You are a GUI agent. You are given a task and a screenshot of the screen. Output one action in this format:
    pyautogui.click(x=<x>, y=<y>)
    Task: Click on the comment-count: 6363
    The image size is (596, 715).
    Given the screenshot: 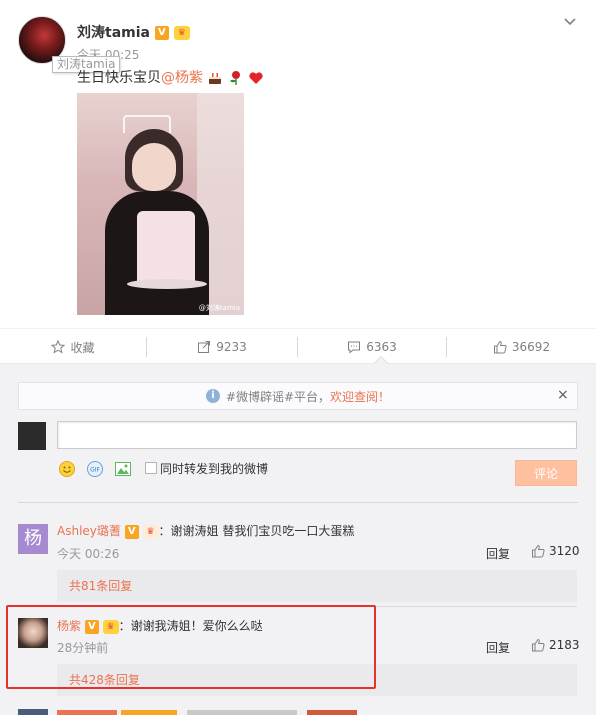 What is the action you would take?
    pyautogui.click(x=381, y=347)
    